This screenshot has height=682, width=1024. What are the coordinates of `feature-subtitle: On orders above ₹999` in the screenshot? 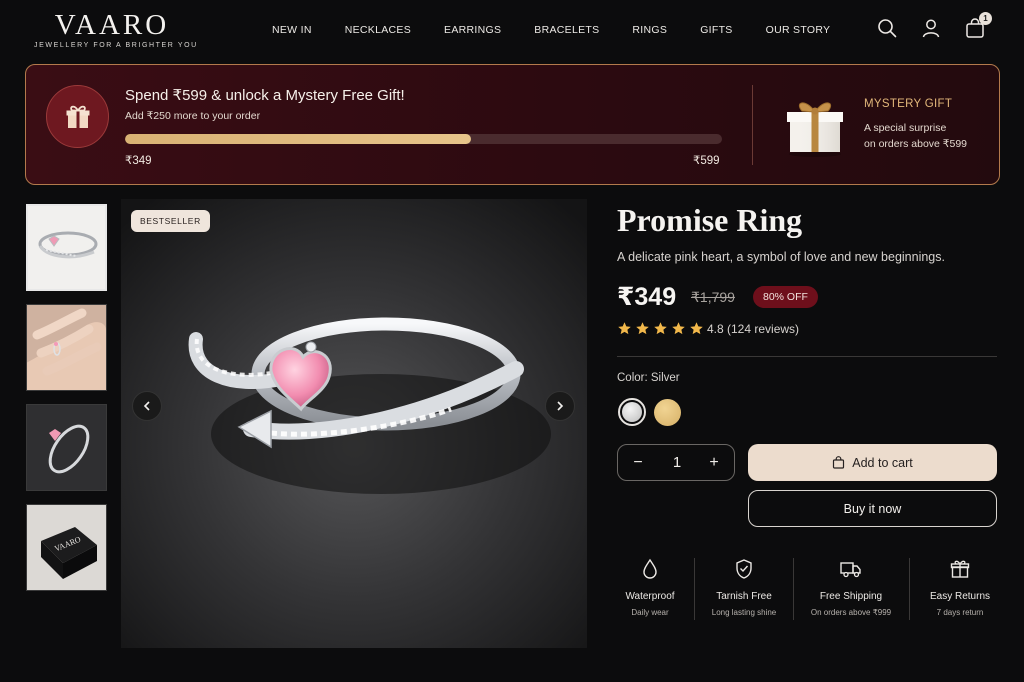 It's located at (851, 612).